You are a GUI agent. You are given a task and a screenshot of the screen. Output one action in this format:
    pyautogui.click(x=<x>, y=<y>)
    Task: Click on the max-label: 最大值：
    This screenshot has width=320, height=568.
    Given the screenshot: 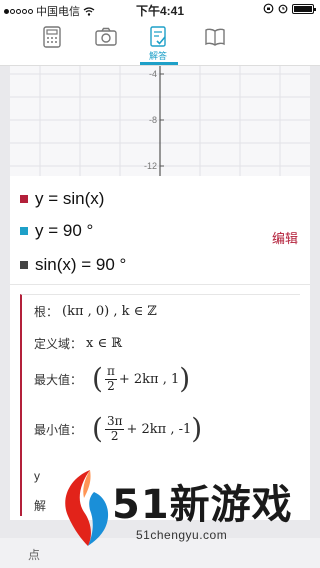 What is the action you would take?
    pyautogui.click(x=58, y=379)
    